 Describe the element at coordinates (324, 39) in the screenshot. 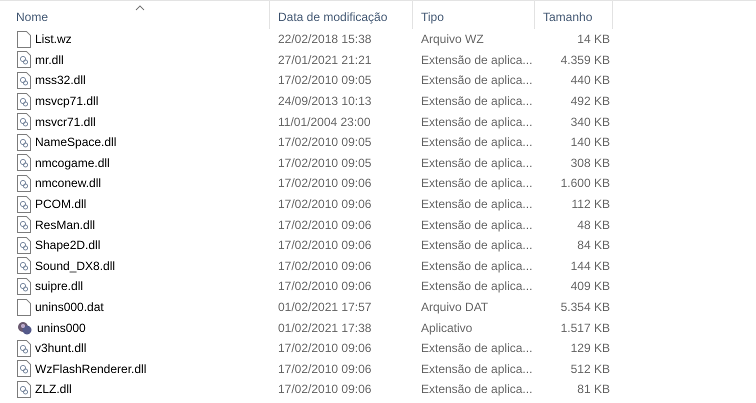

I see `modified-date: 22/02/2018 15:38` at that location.